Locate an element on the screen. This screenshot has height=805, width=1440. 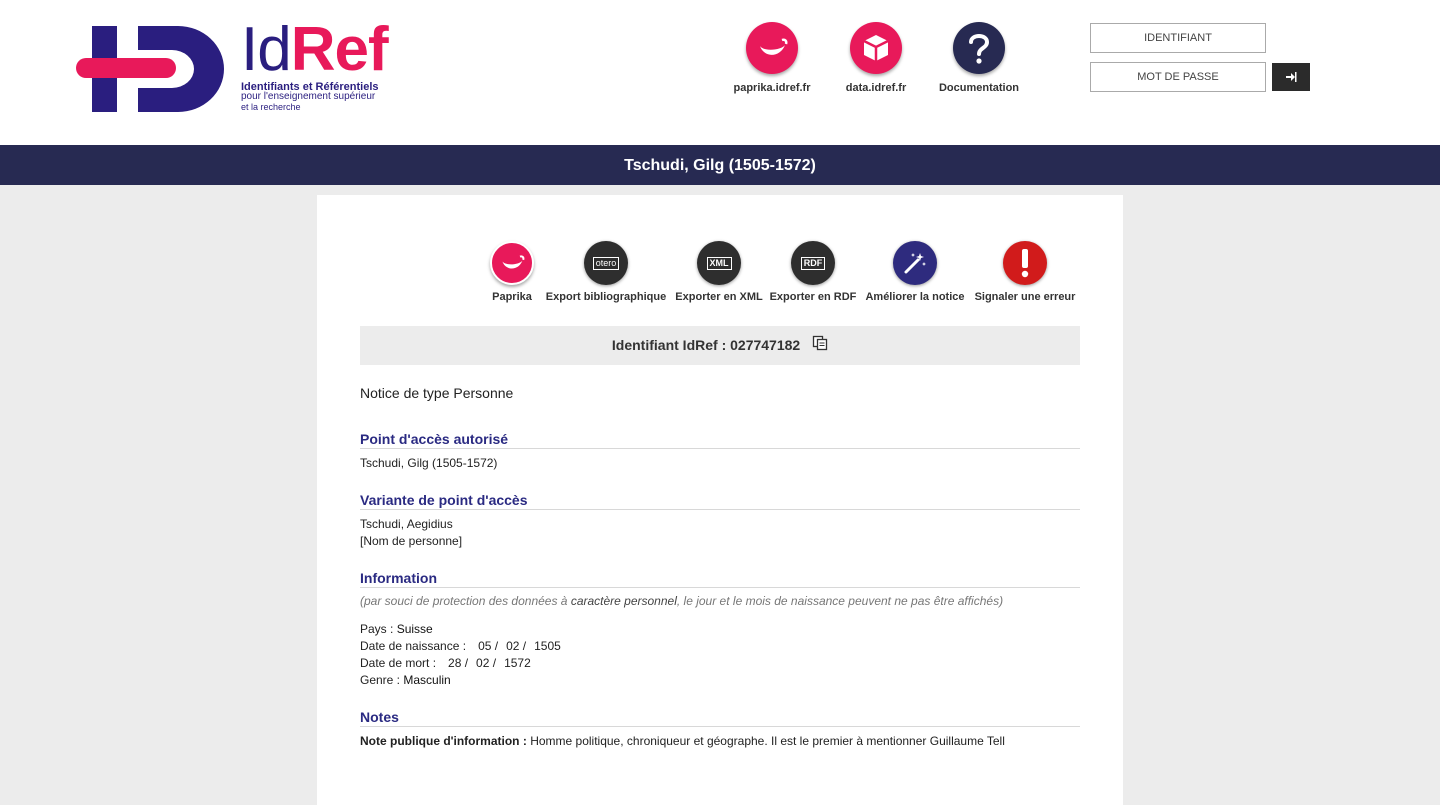
death-date-row: Date de mort :28 /02 /1572 is located at coordinates (445, 663).